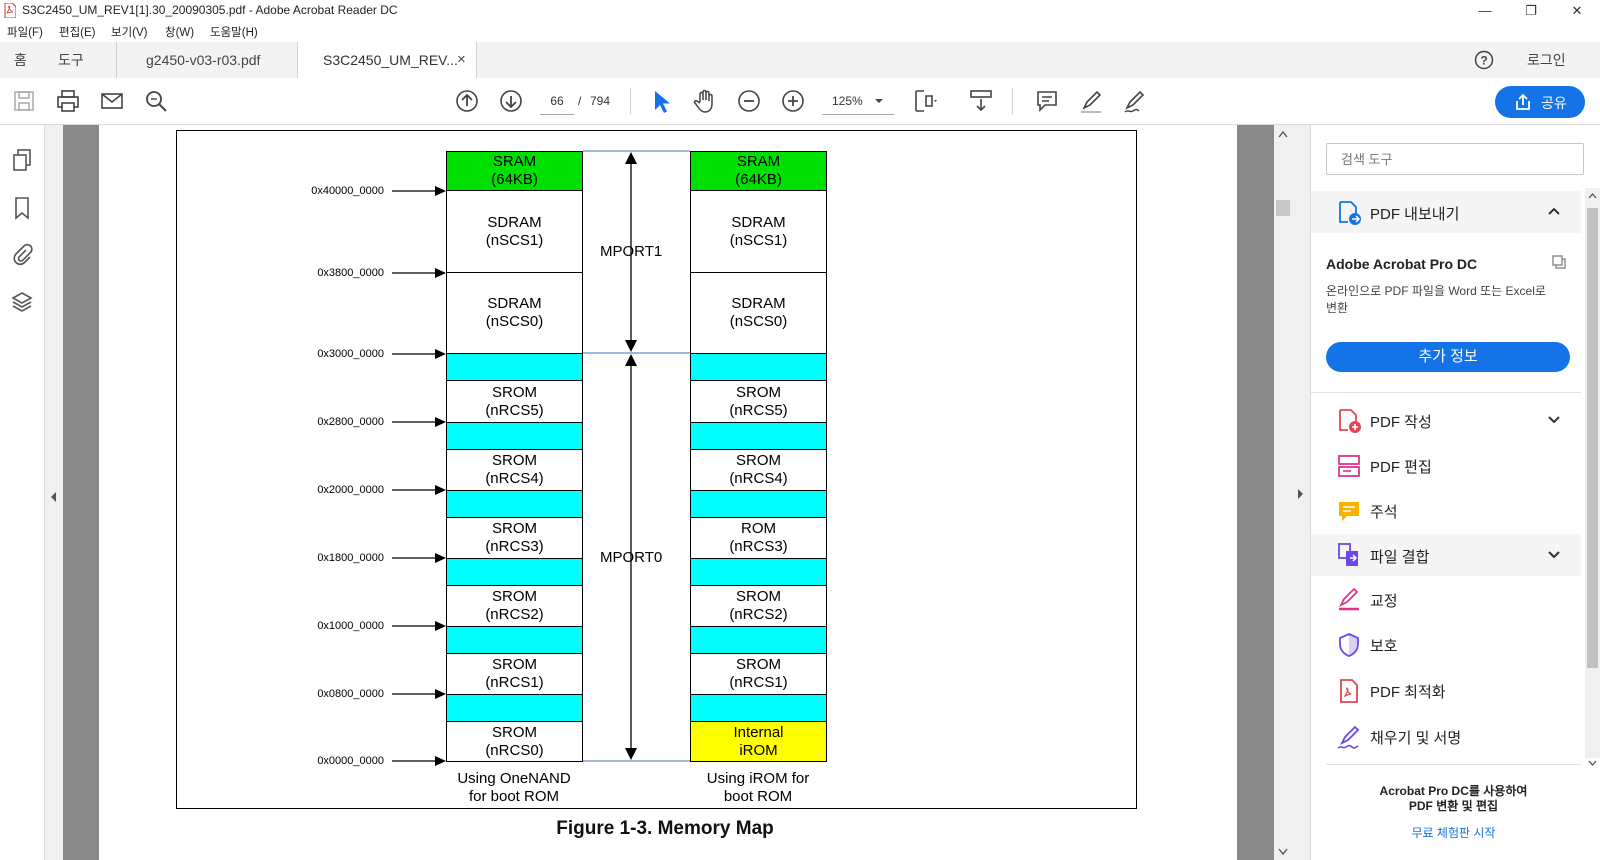 This screenshot has height=860, width=1600. What do you see at coordinates (758, 231) in the screenshot?
I see `right-sdram-nscs1-cell: SDRAM (nSCS1)` at bounding box center [758, 231].